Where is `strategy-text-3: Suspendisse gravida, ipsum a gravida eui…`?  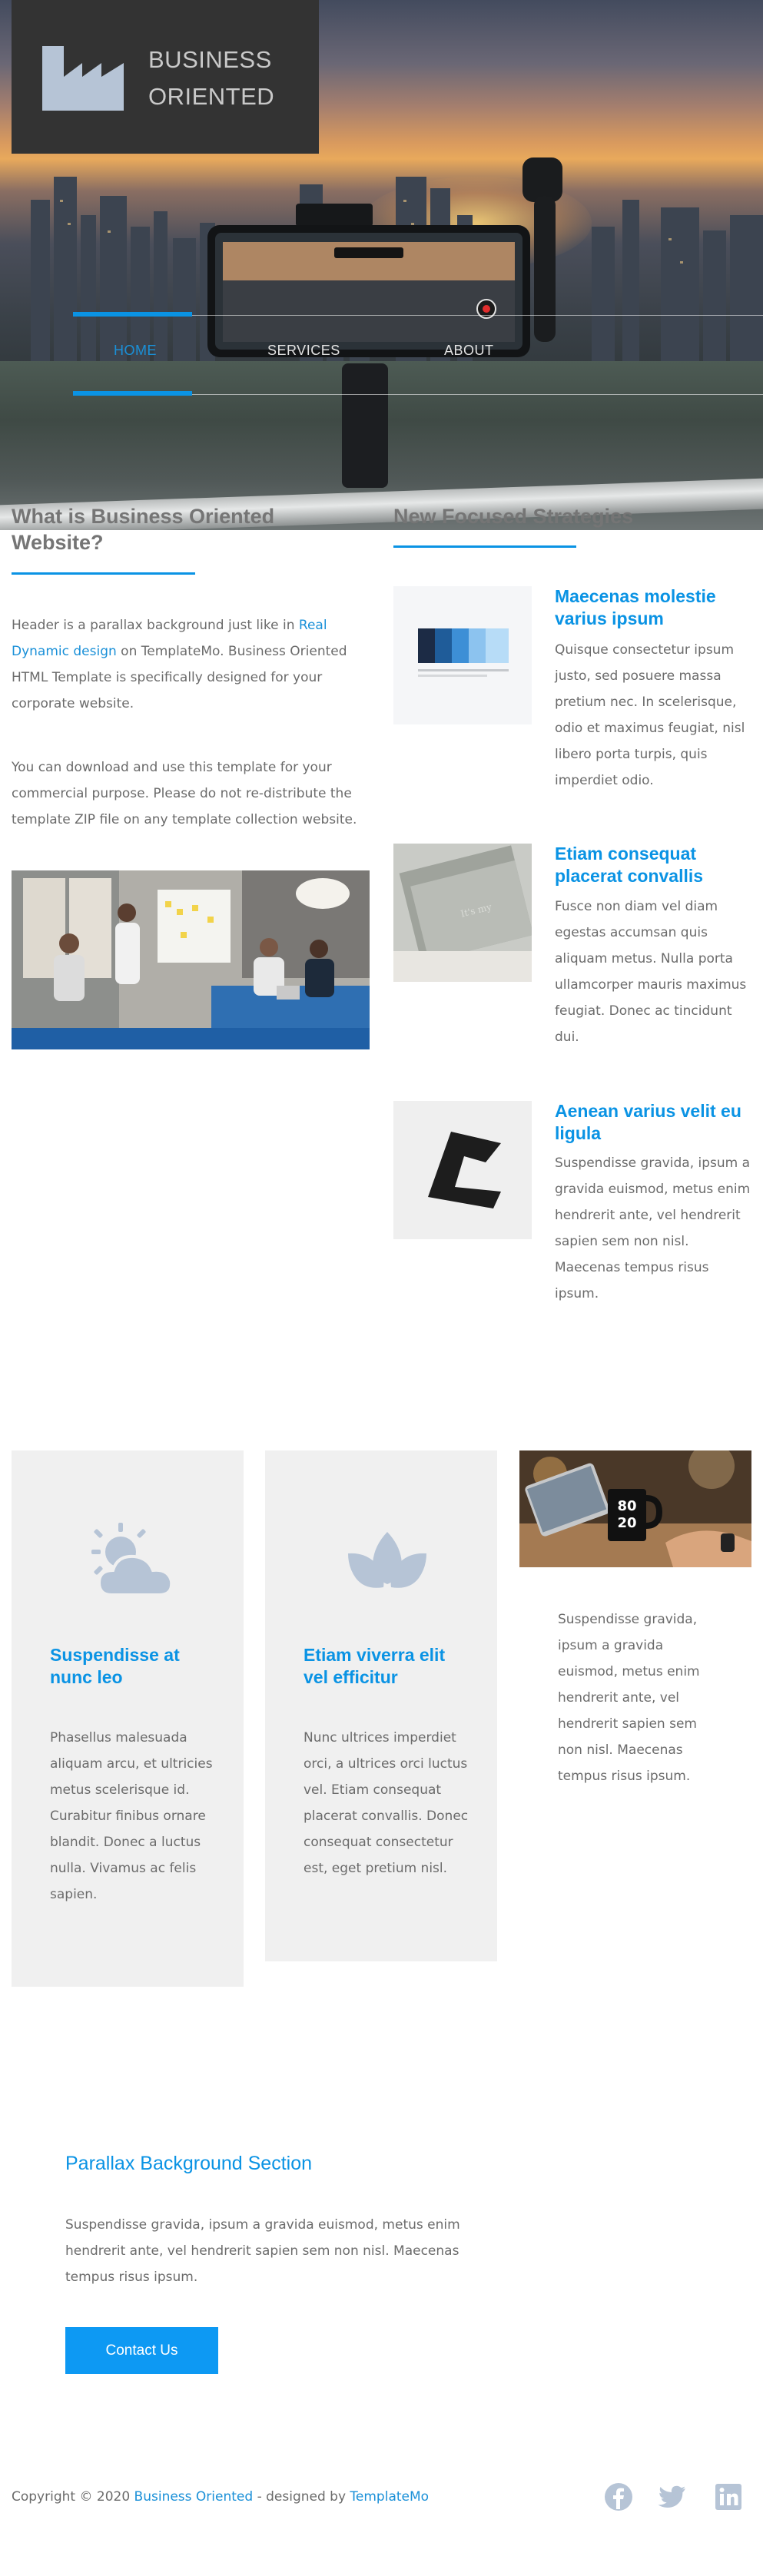
strategy-text-3: Suspendisse gravida, ipsum a gravida eui… is located at coordinates (653, 1228).